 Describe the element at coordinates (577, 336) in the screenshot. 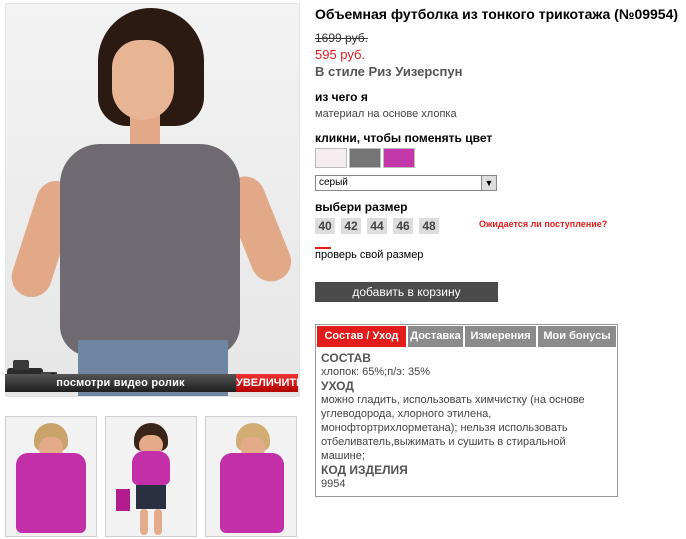

I see `tab-my-bonuses: Мои бонусы` at that location.